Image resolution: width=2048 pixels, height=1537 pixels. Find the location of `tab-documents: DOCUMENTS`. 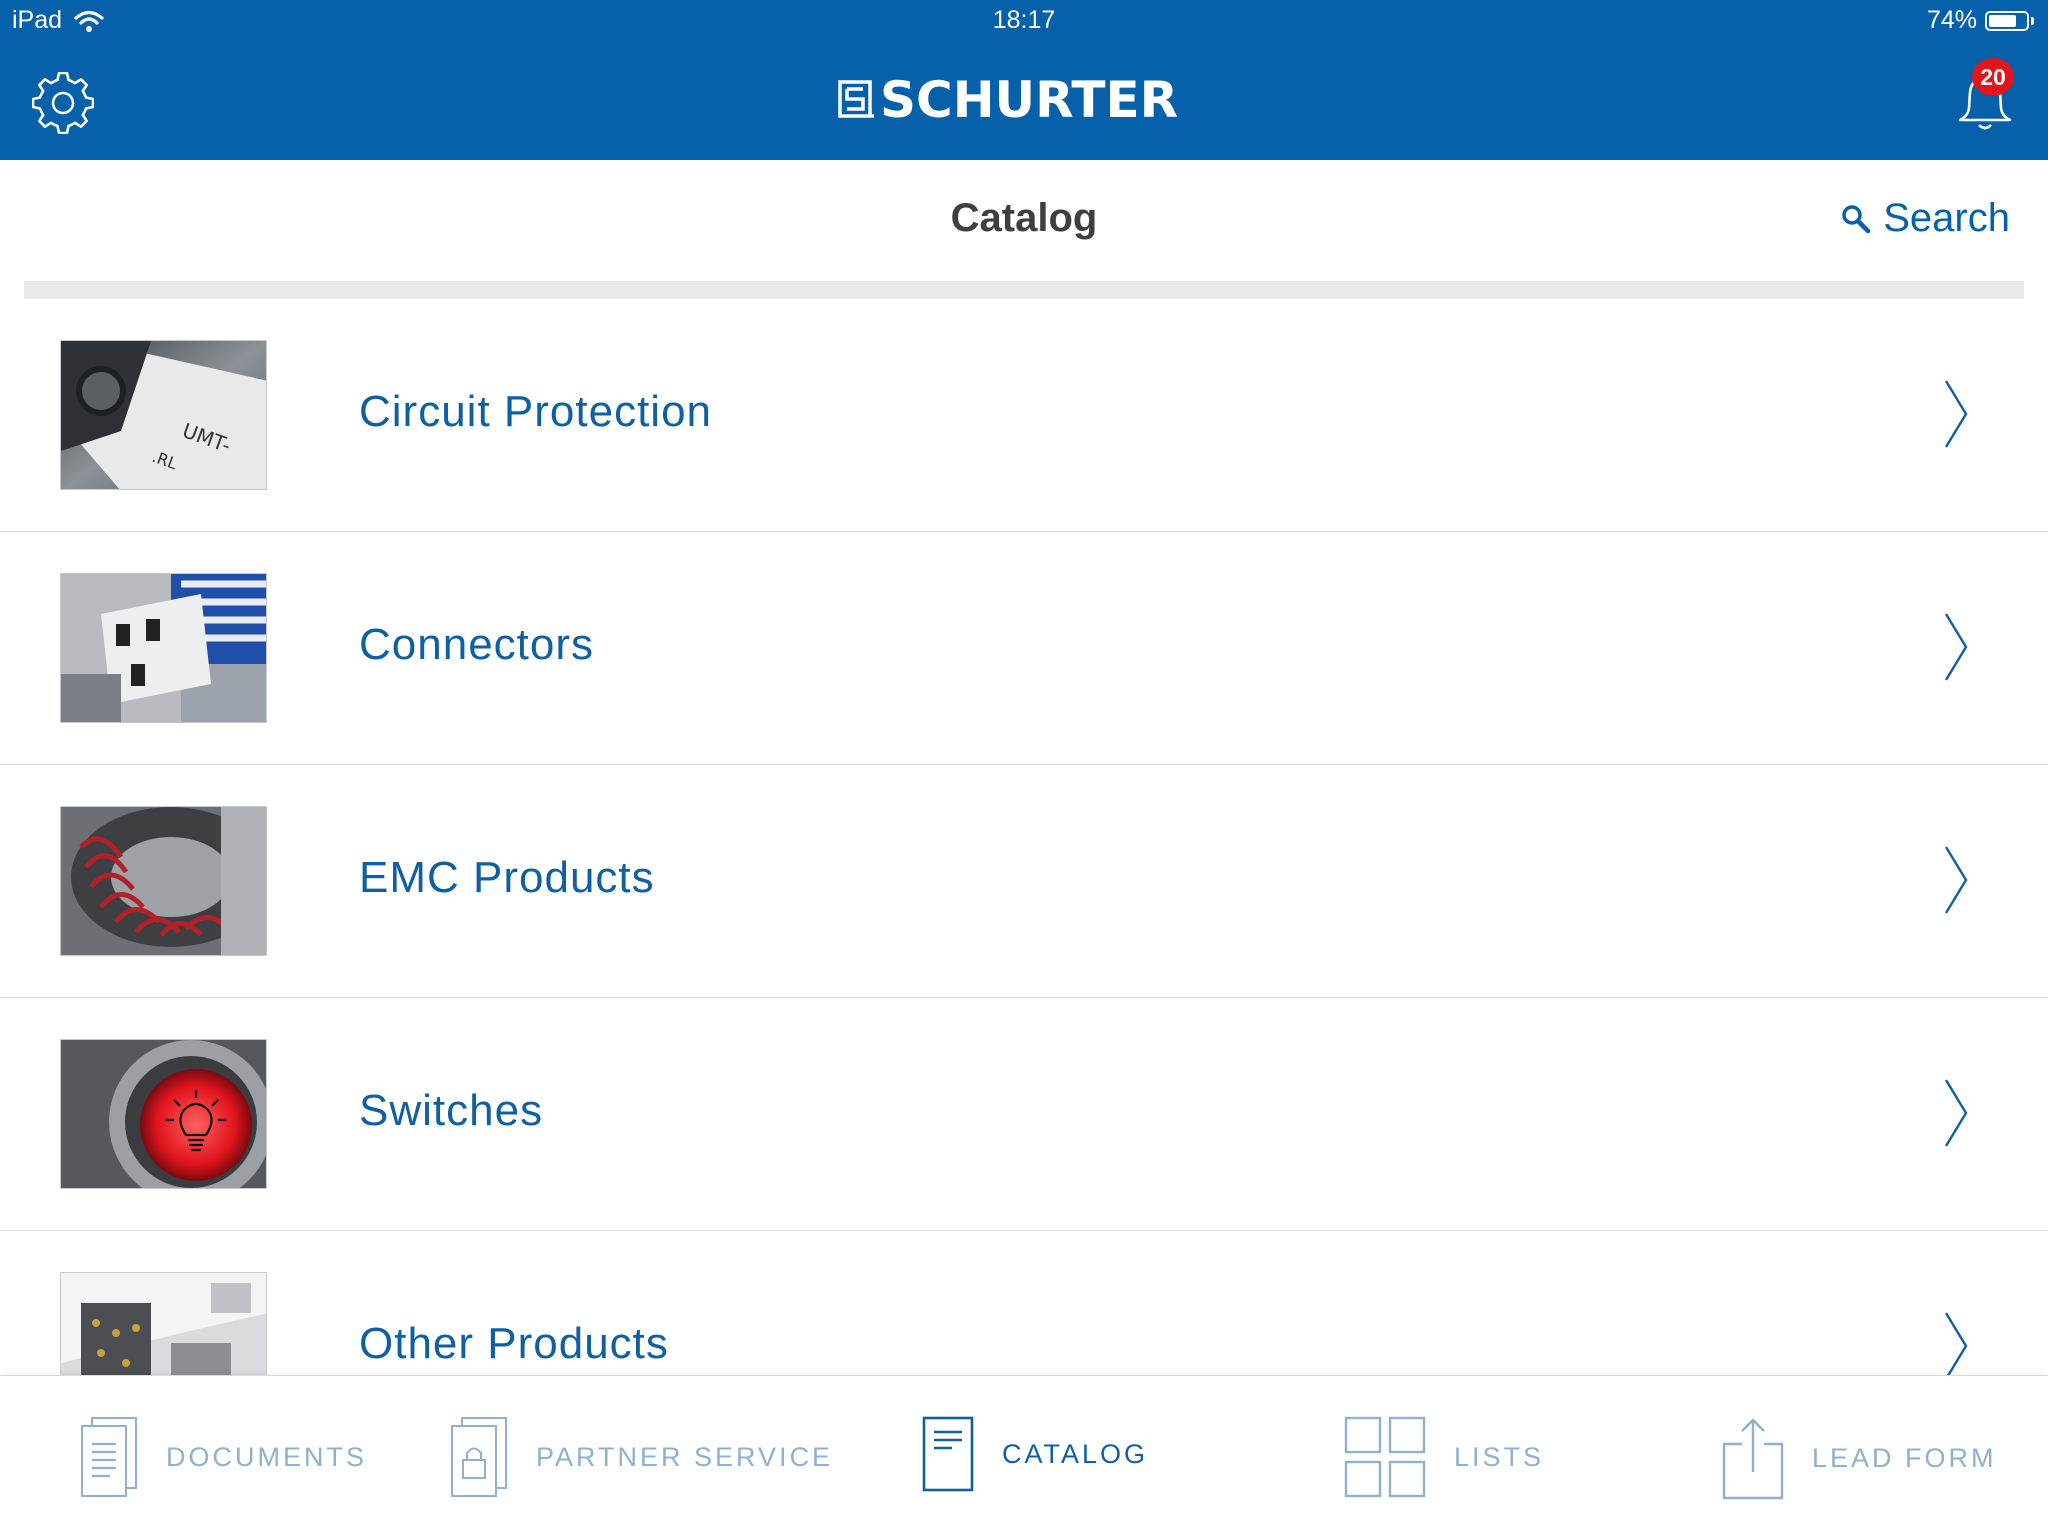

tab-documents: DOCUMENTS is located at coordinates (223, 1457).